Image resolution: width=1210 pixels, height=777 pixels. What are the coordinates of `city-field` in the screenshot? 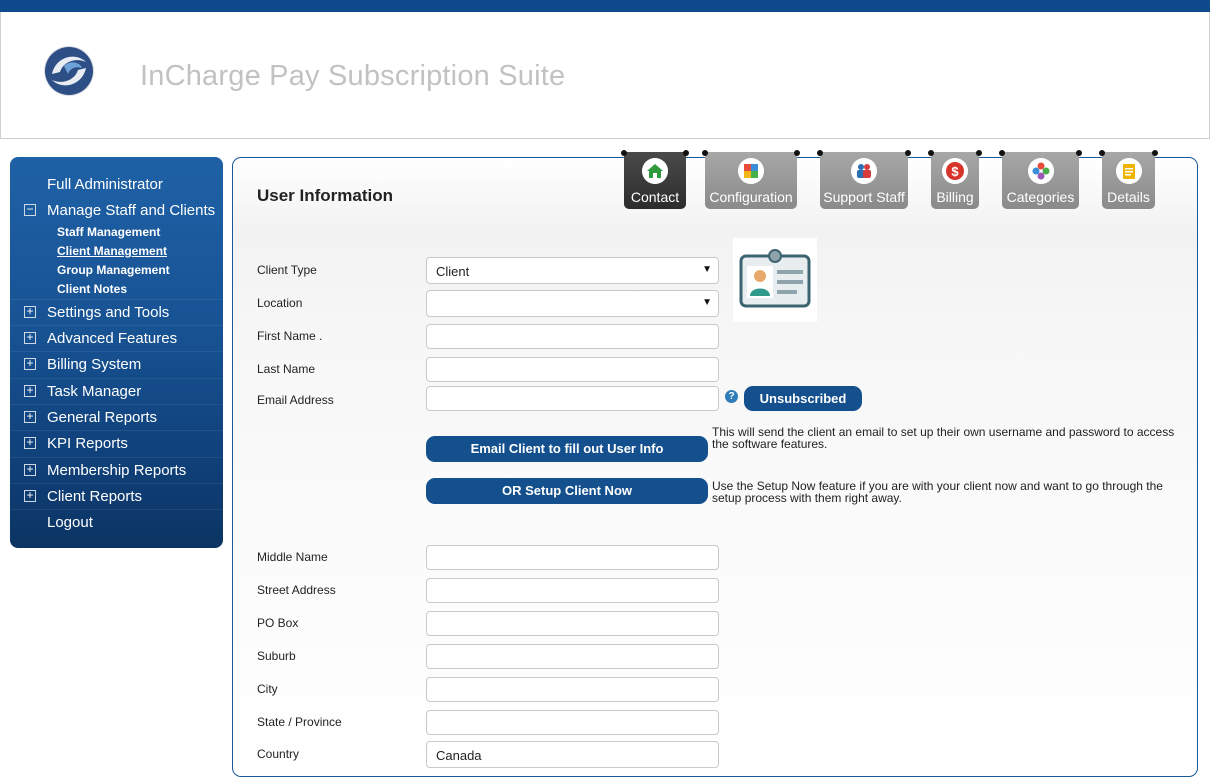 It's located at (572, 689).